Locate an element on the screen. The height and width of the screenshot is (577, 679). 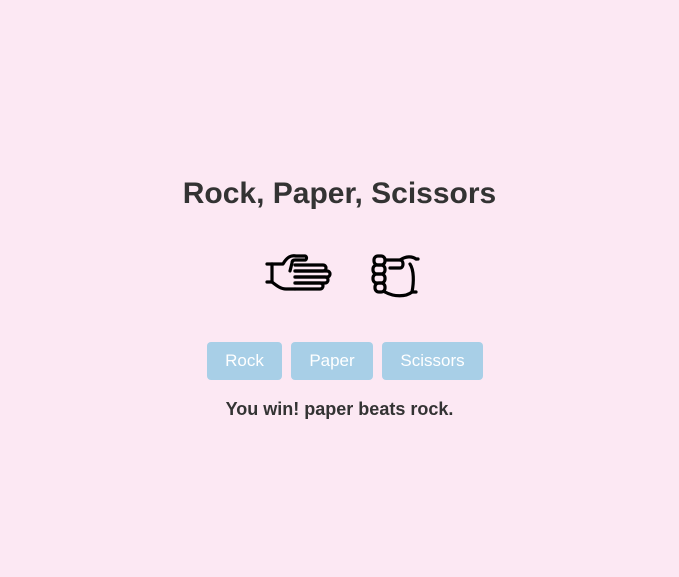
result-message: You win! paper beats rock. is located at coordinates (339, 409).